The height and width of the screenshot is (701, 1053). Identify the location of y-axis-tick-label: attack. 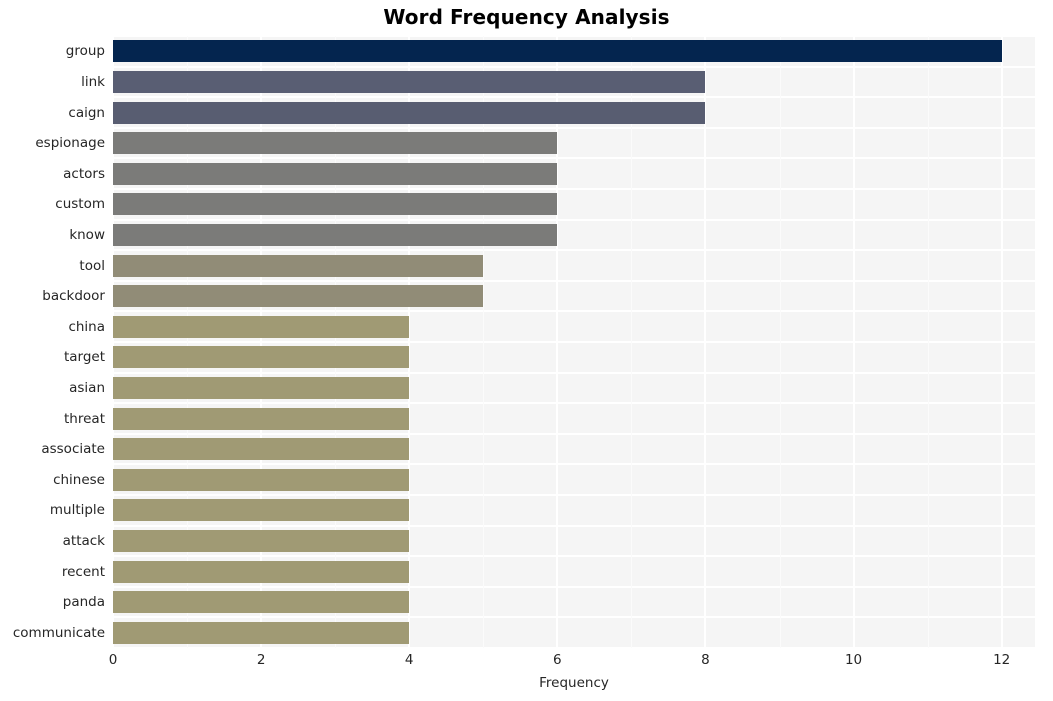
(83, 541).